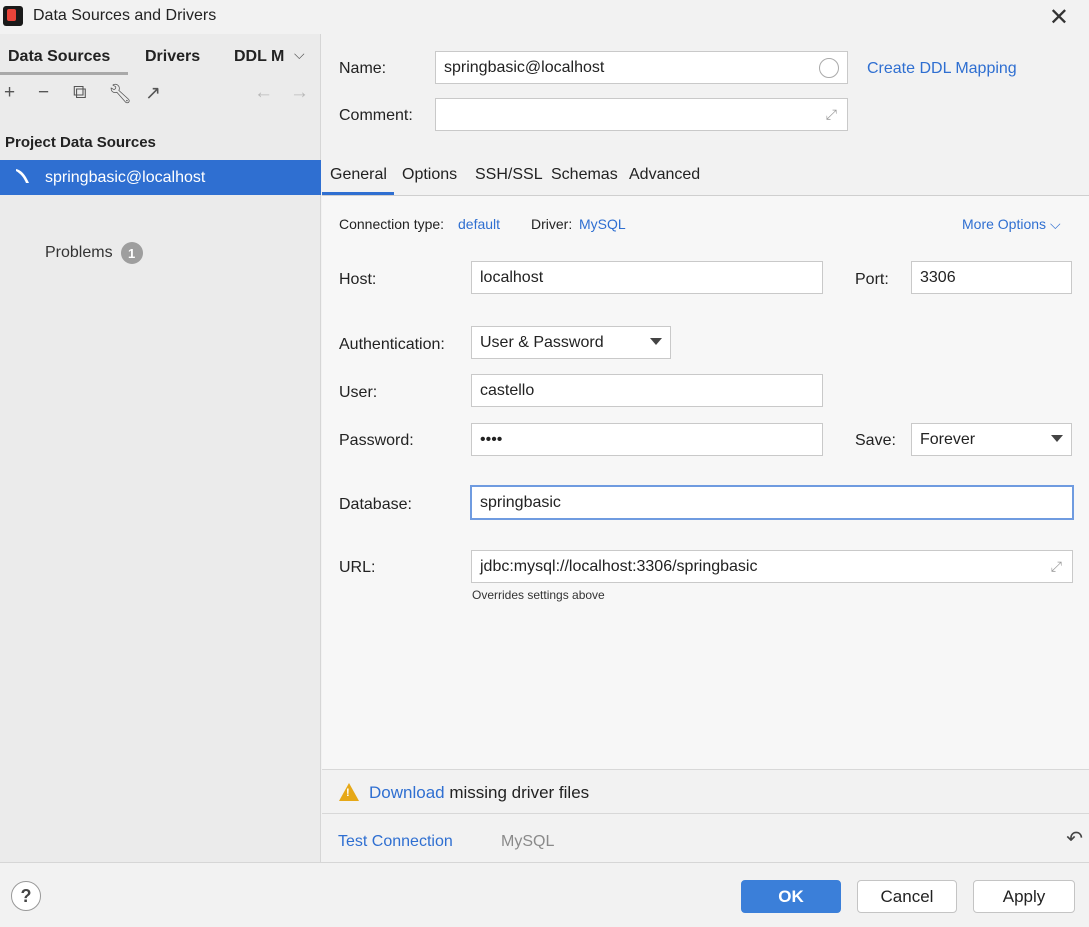 Image resolution: width=1089 pixels, height=927 pixels. Describe the element at coordinates (942, 69) in the screenshot. I see `create-ddl-mapping-link: Create DDL Mapping` at that location.